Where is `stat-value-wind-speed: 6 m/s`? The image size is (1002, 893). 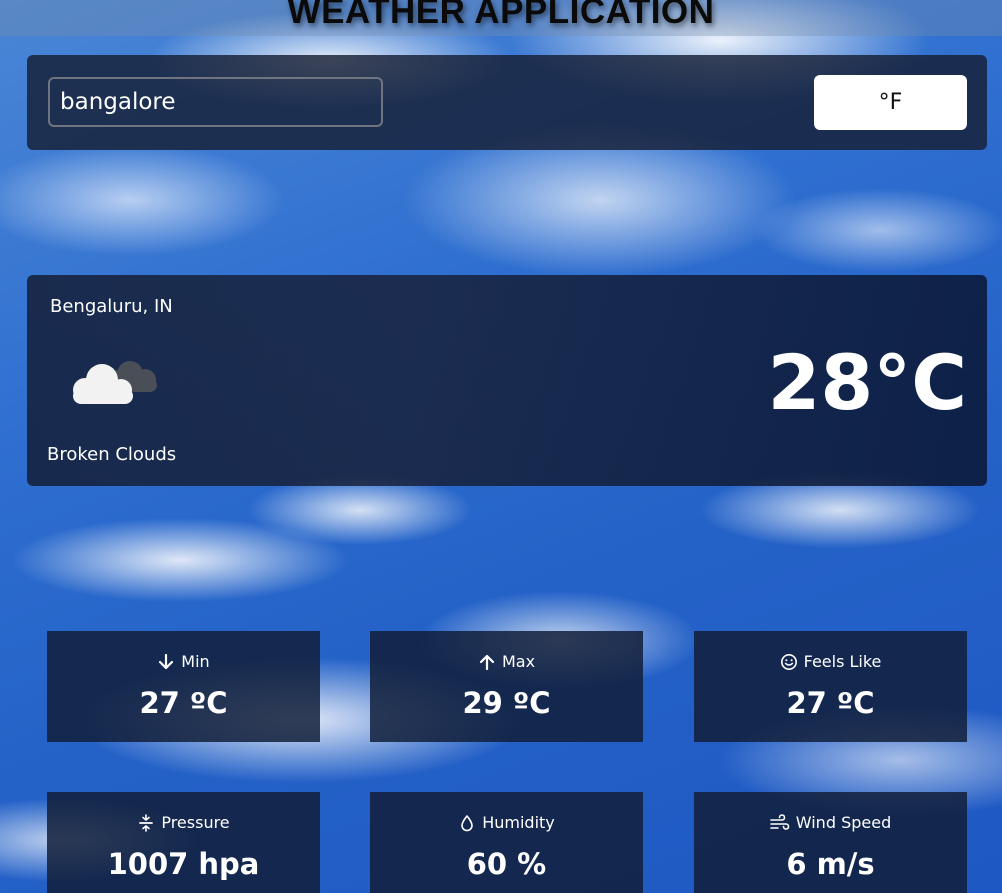
stat-value-wind-speed: 6 m/s is located at coordinates (830, 864).